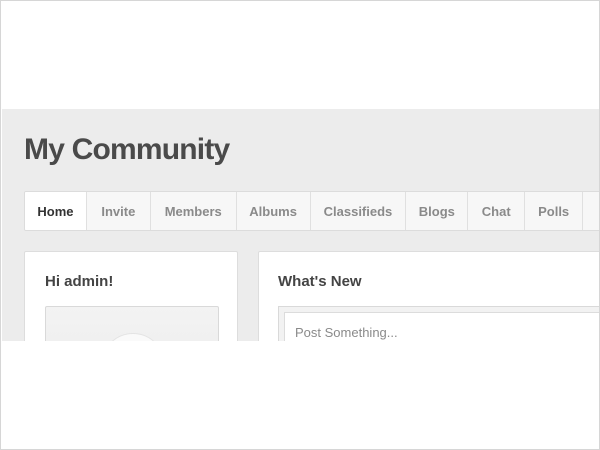 This screenshot has width=600, height=450. What do you see at coordinates (56, 211) in the screenshot?
I see `nav-item-home: Home` at bounding box center [56, 211].